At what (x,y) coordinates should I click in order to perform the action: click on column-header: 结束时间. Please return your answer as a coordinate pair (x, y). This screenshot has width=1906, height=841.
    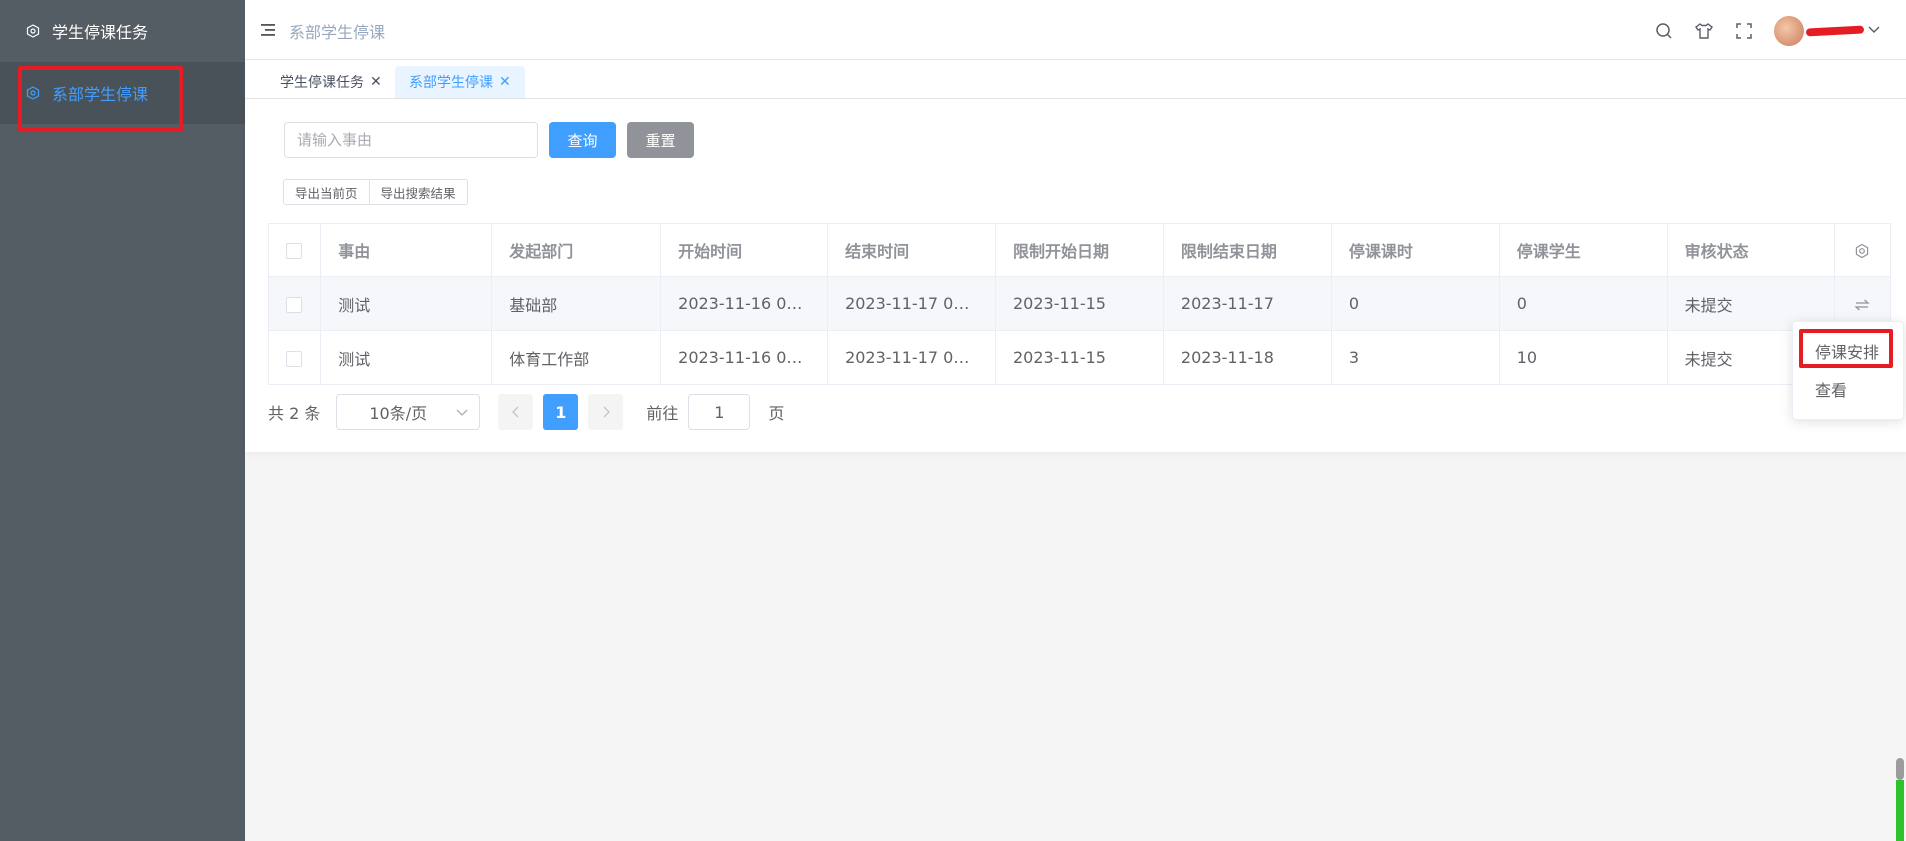
    Looking at the image, I should click on (911, 250).